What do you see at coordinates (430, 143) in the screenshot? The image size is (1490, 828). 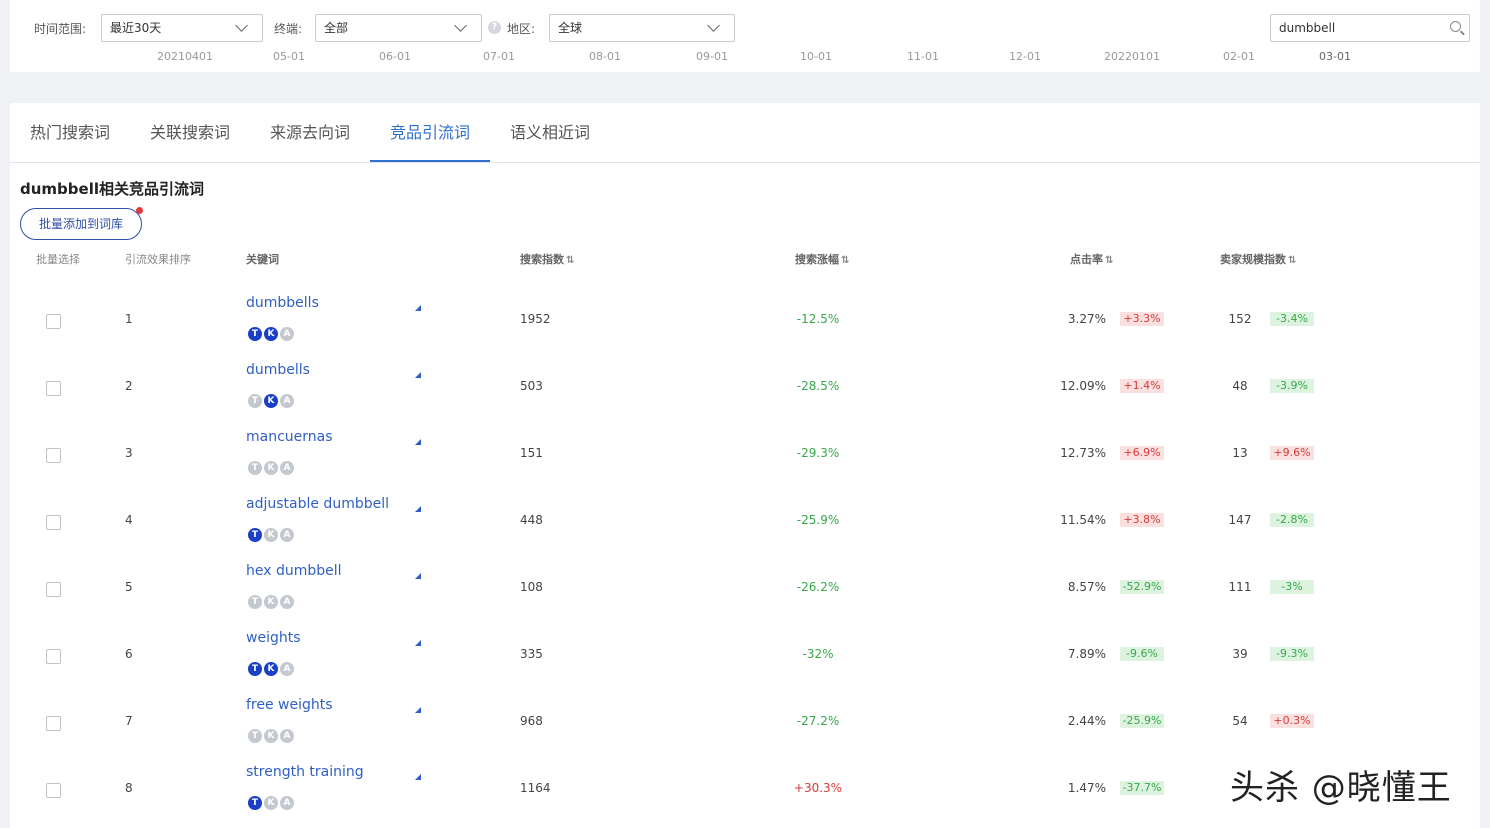 I see `tab-3: 竞品引流词` at bounding box center [430, 143].